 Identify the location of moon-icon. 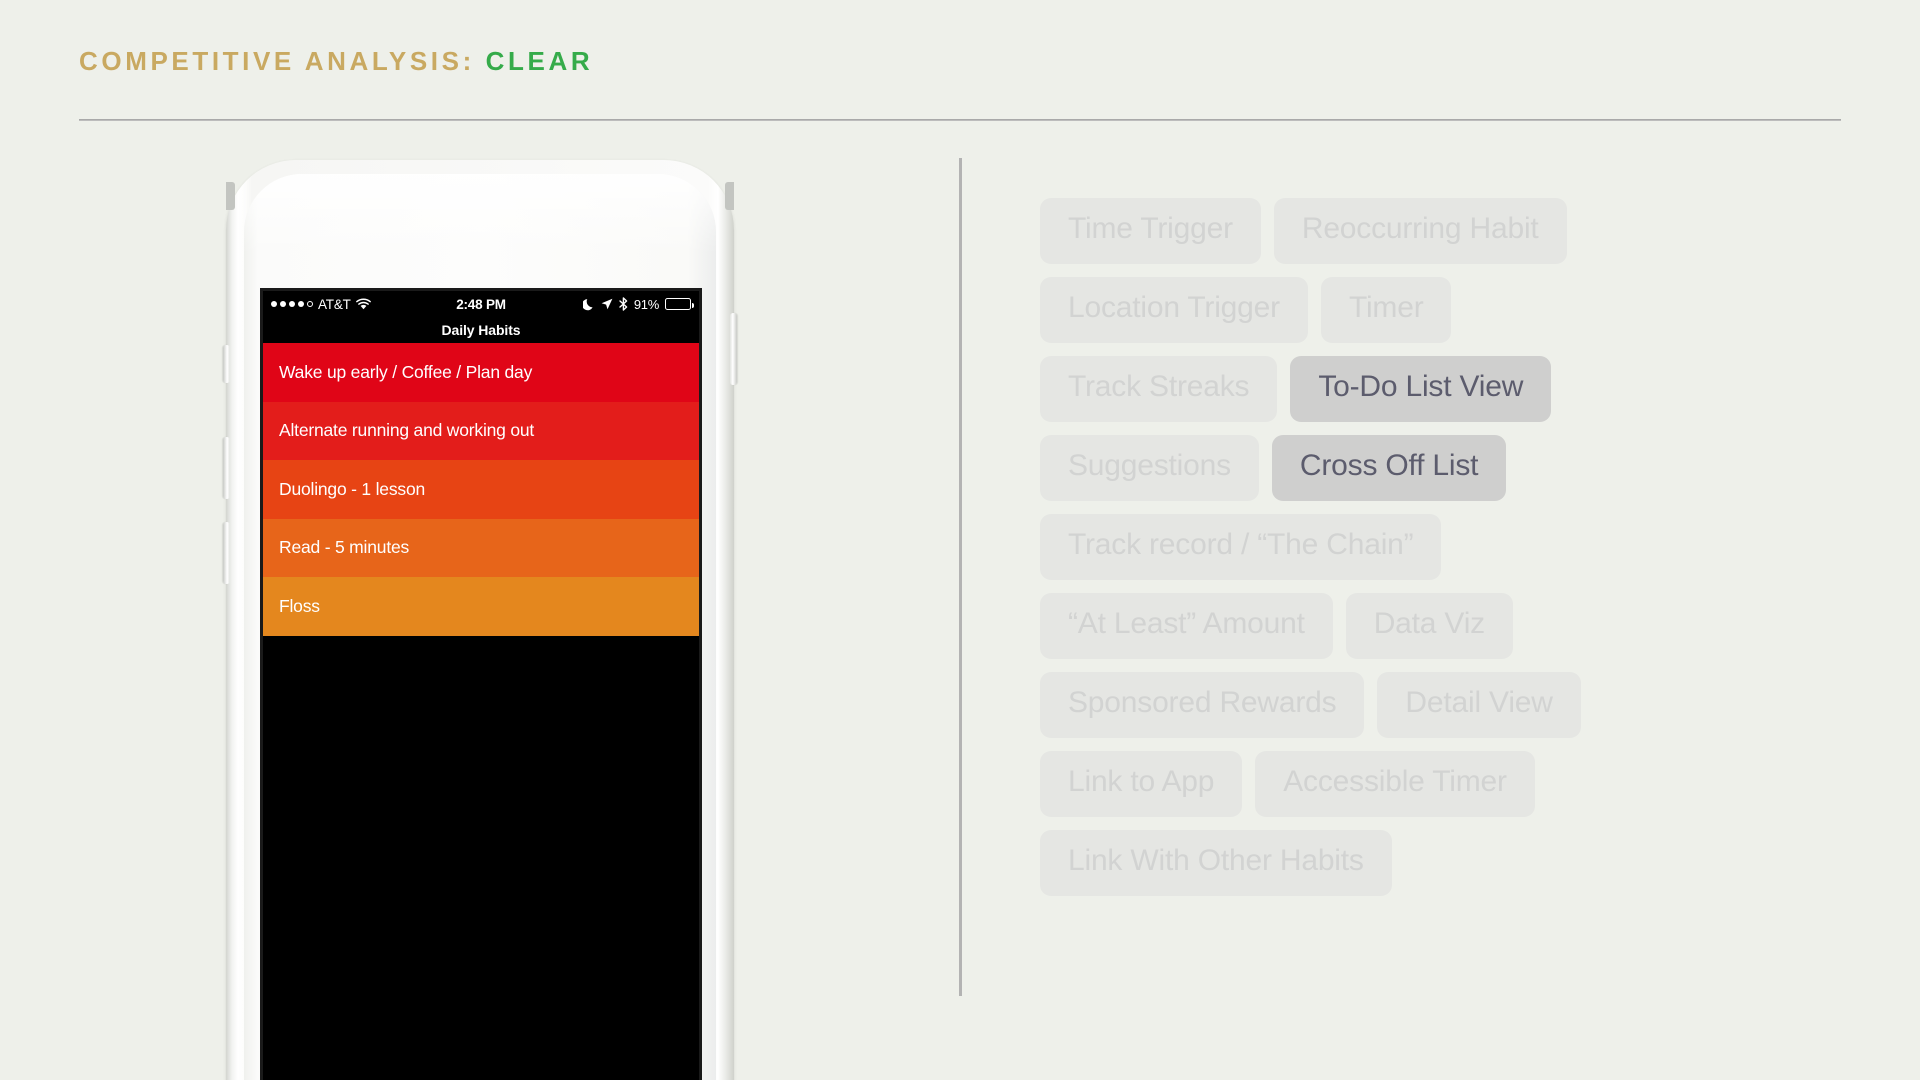
(588, 304).